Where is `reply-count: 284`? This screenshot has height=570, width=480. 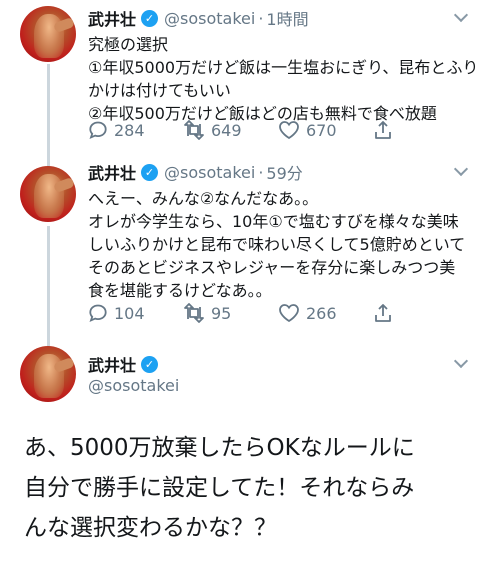 reply-count: 284 is located at coordinates (129, 130).